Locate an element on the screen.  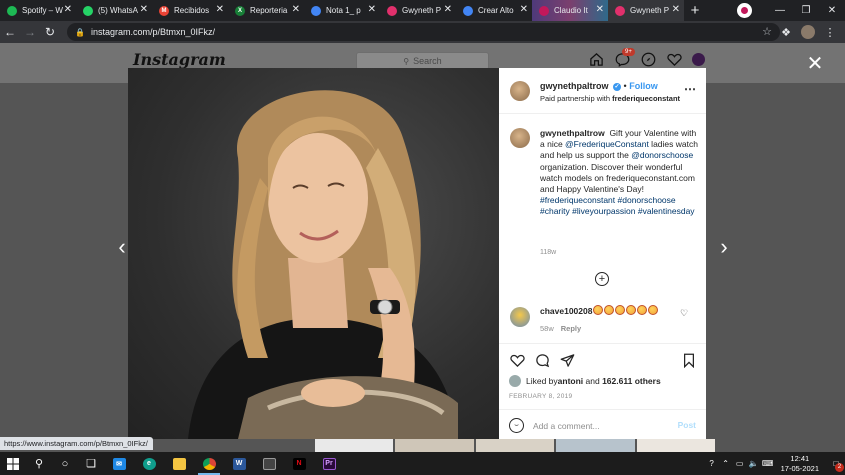
tab-title: Reporteria is located at coordinates (269, 10).